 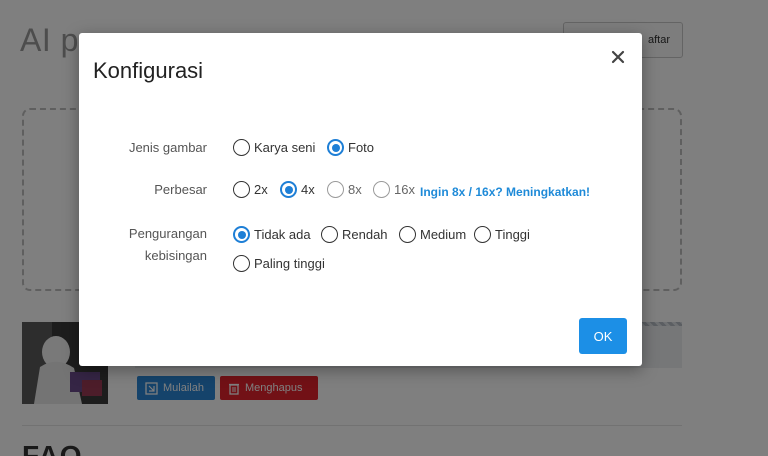 I want to click on denoise-low-option: Rendah, so click(x=354, y=234).